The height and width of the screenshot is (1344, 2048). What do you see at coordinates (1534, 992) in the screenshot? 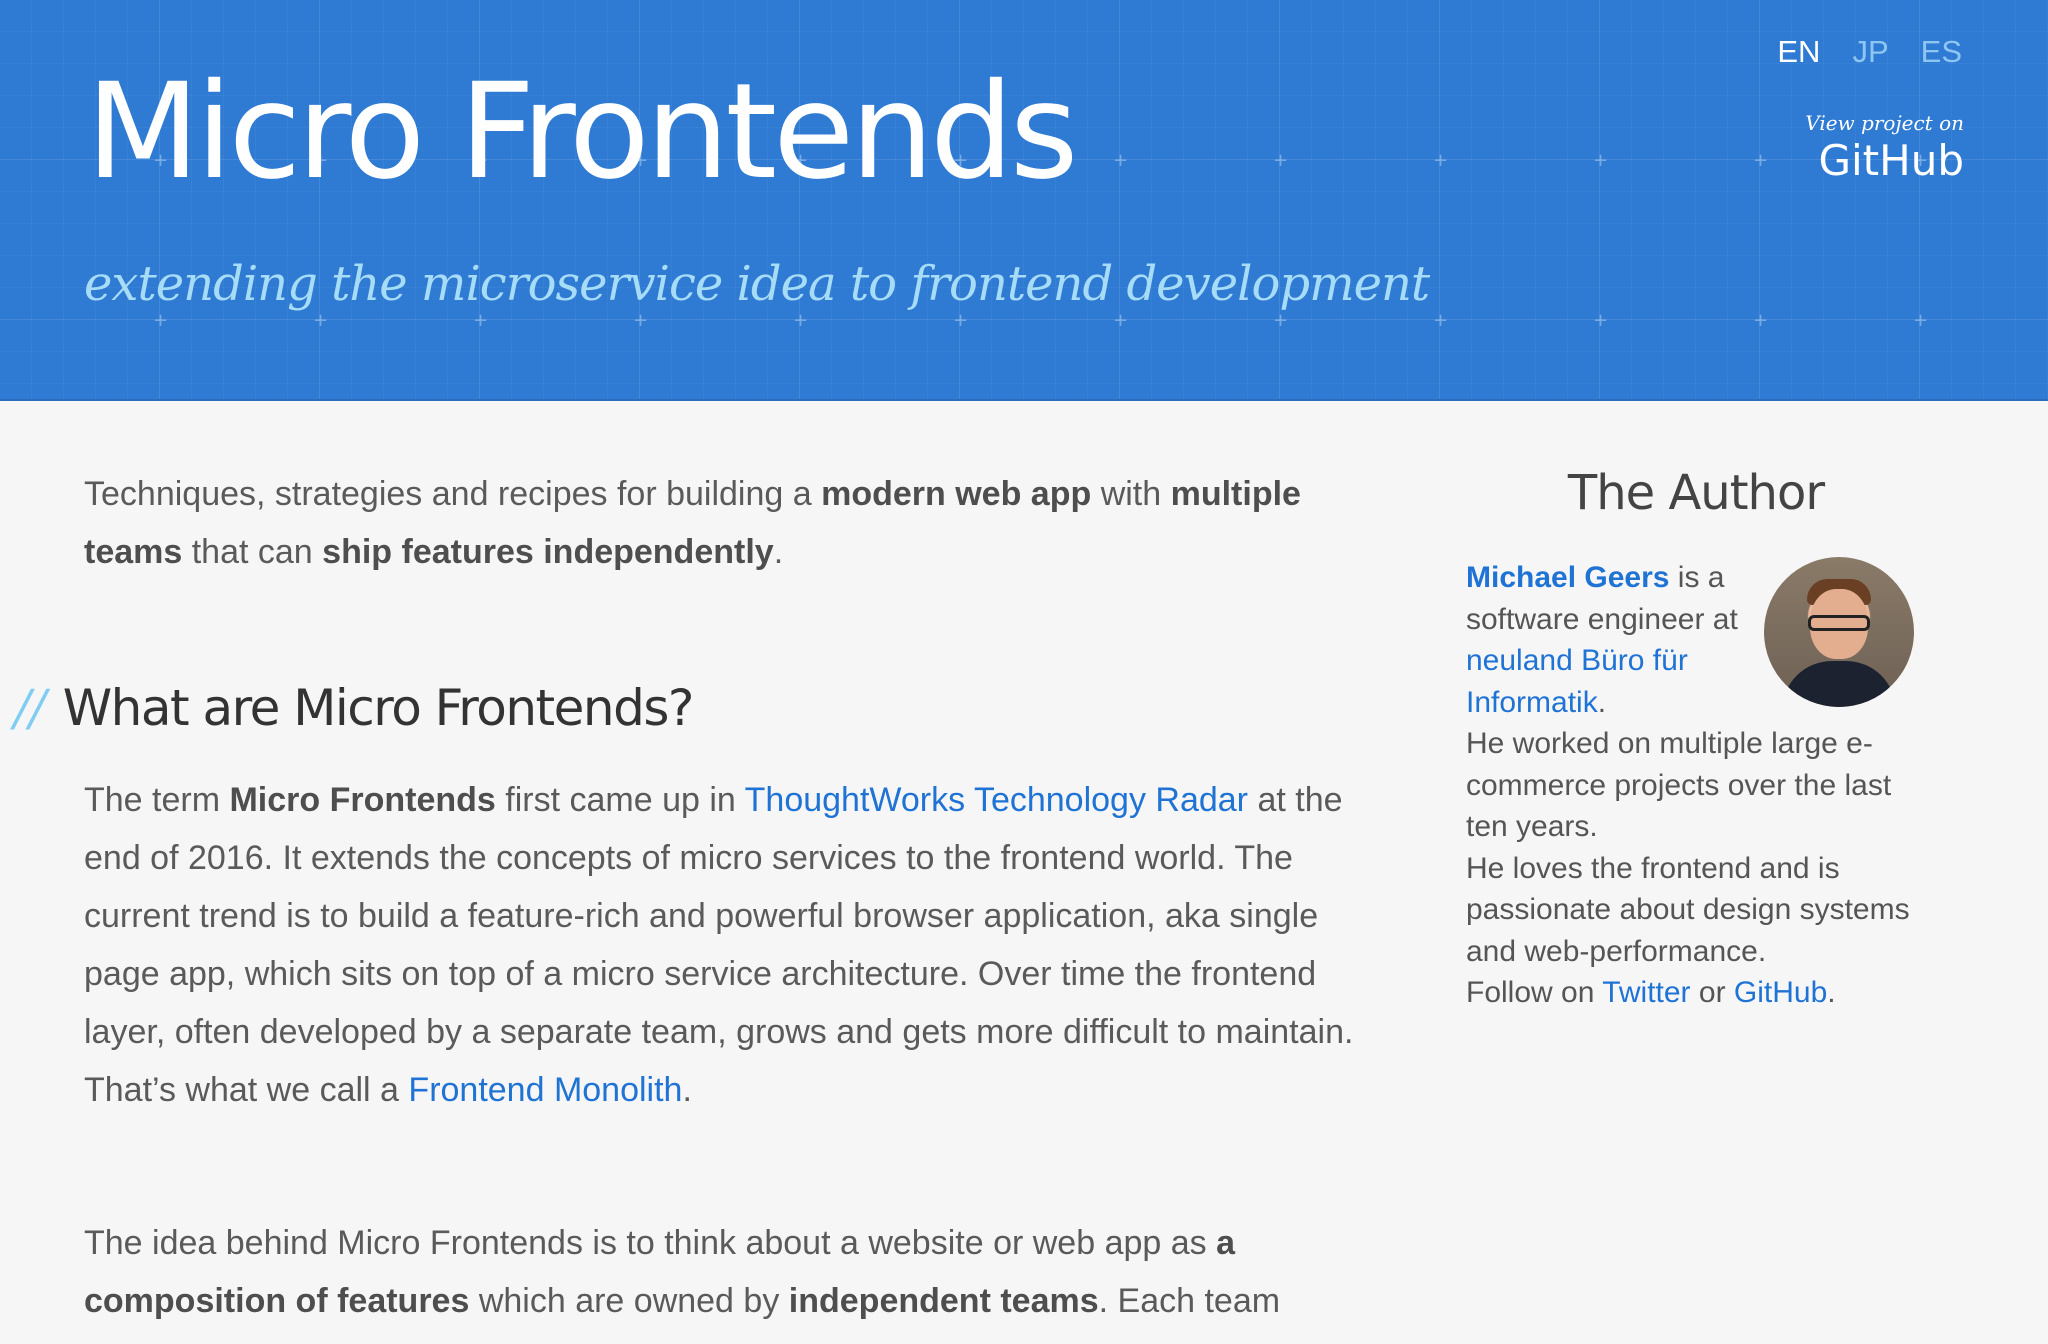
I see `follow-text: Follow on` at bounding box center [1534, 992].